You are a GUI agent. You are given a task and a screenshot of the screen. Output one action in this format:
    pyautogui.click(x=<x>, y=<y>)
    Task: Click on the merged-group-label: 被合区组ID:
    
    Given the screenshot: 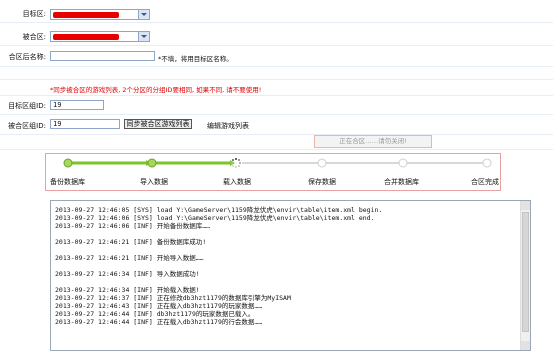 What is the action you would take?
    pyautogui.click(x=27, y=126)
    